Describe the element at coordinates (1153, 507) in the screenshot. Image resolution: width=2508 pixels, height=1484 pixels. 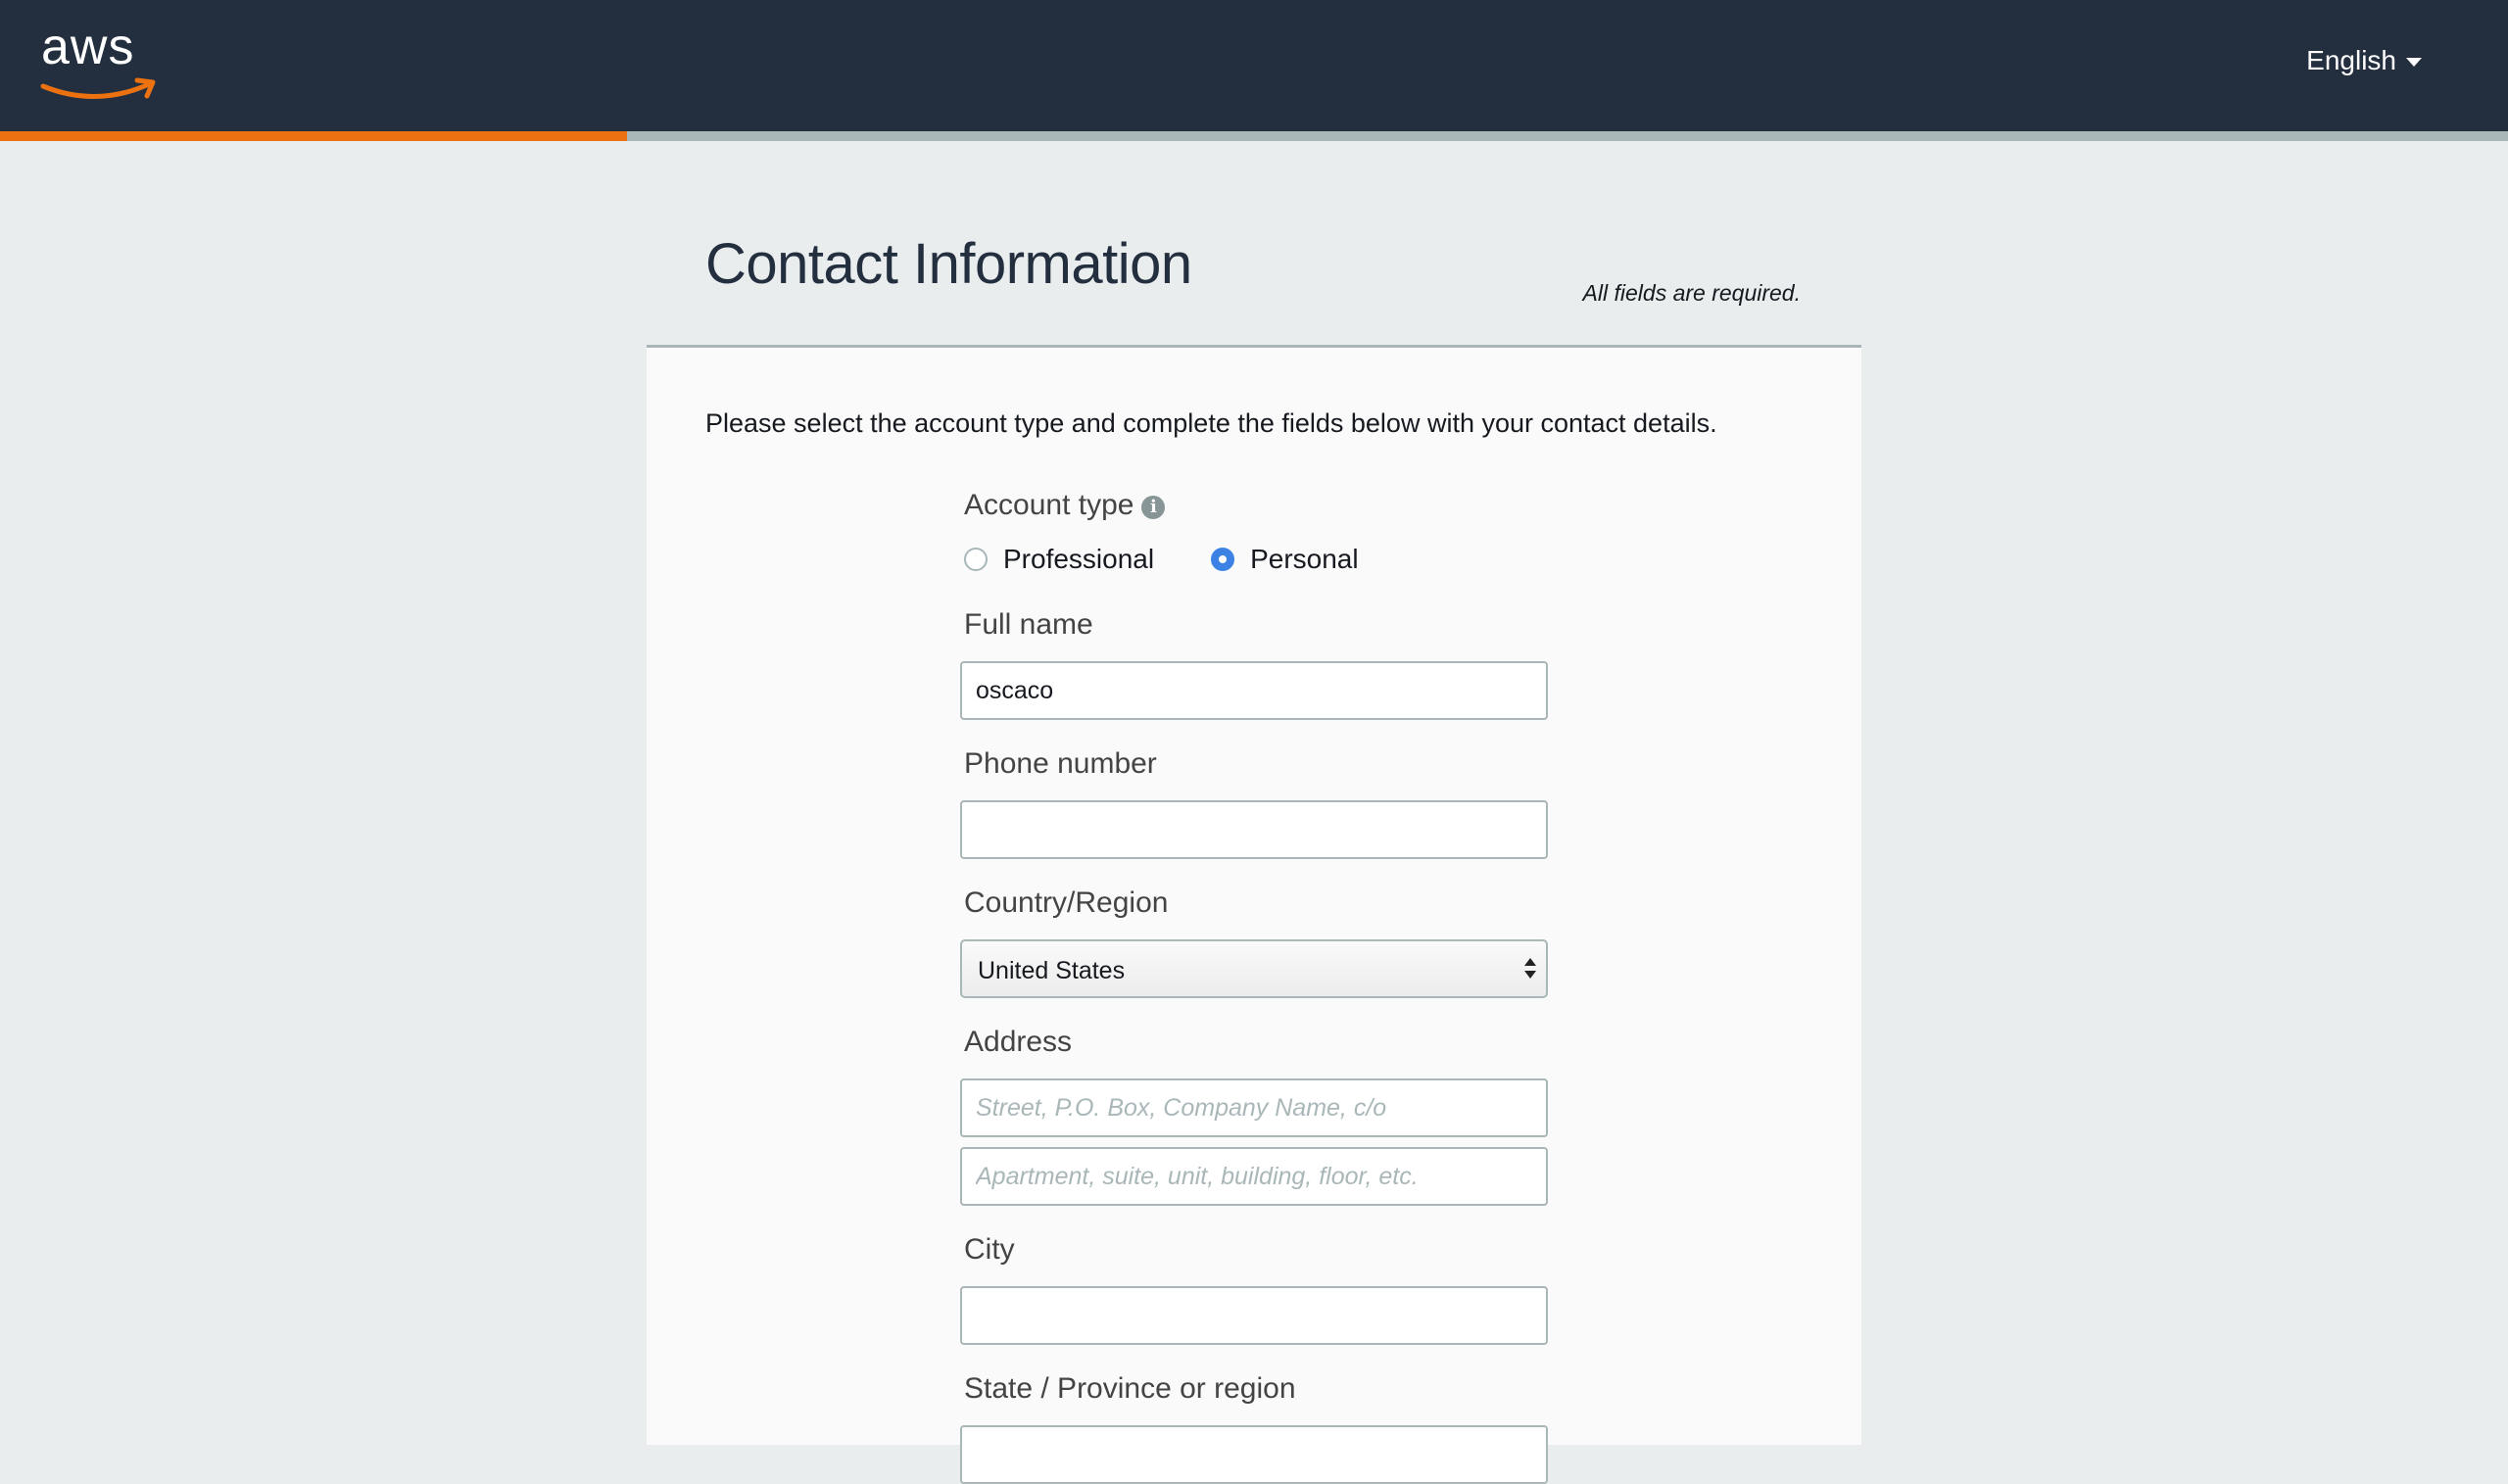
I see `info-icon: i` at that location.